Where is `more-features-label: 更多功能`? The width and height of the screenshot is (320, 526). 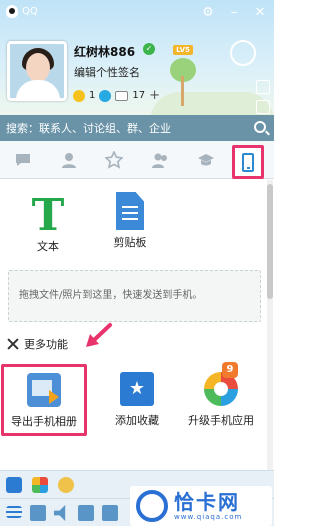
more-features-label: 更多功能 is located at coordinates (46, 344).